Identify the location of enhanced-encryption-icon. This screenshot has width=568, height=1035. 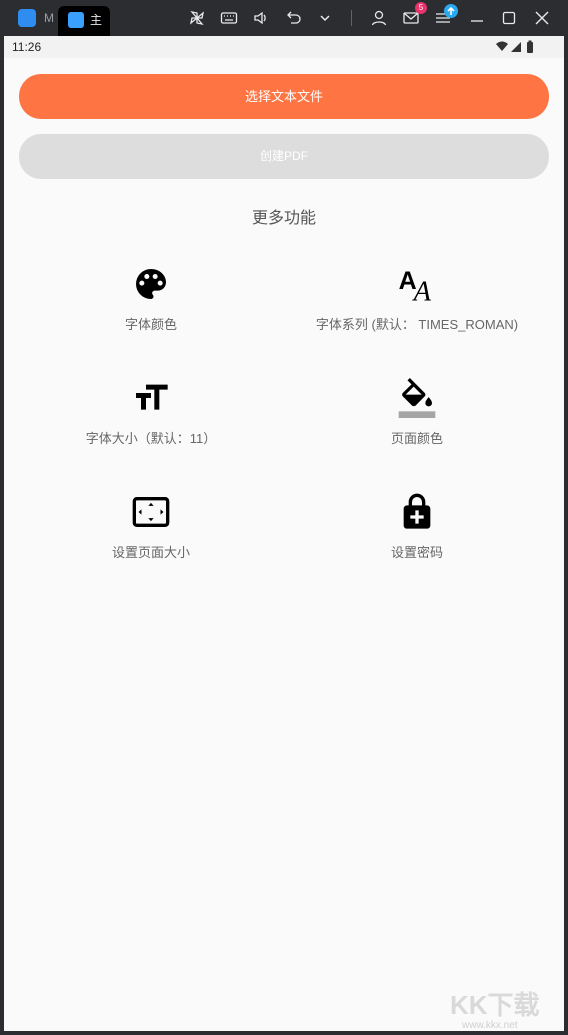
(417, 512).